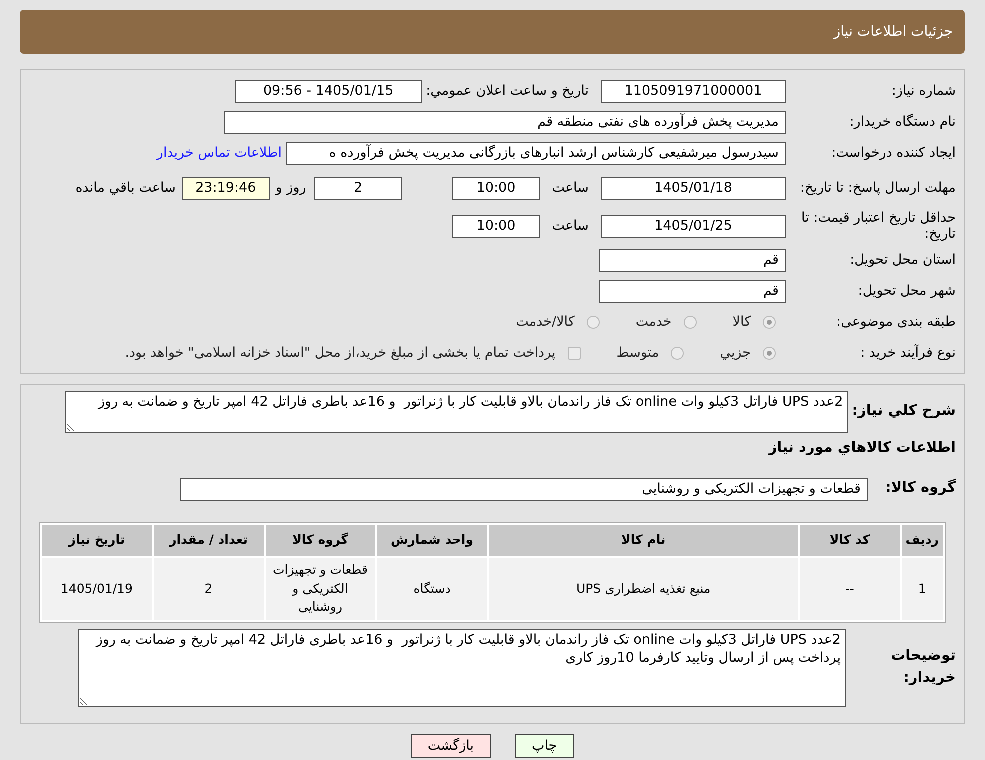 Image resolution: width=985 pixels, height=760 pixels. What do you see at coordinates (544, 746) in the screenshot?
I see `print-button: چاپ` at bounding box center [544, 746].